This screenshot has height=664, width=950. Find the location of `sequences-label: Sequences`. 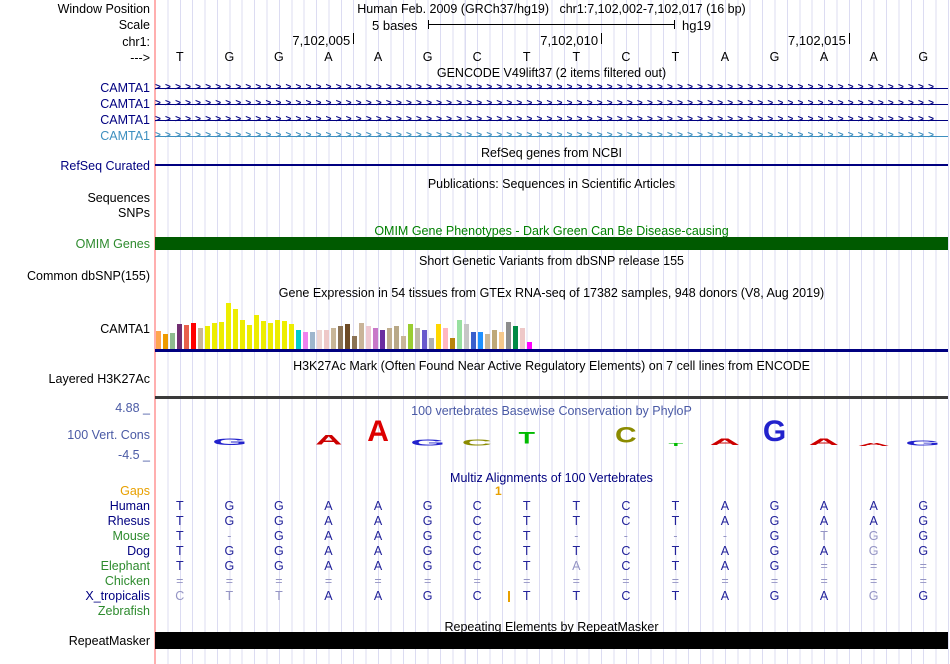

sequences-label: Sequences is located at coordinates (76, 198).